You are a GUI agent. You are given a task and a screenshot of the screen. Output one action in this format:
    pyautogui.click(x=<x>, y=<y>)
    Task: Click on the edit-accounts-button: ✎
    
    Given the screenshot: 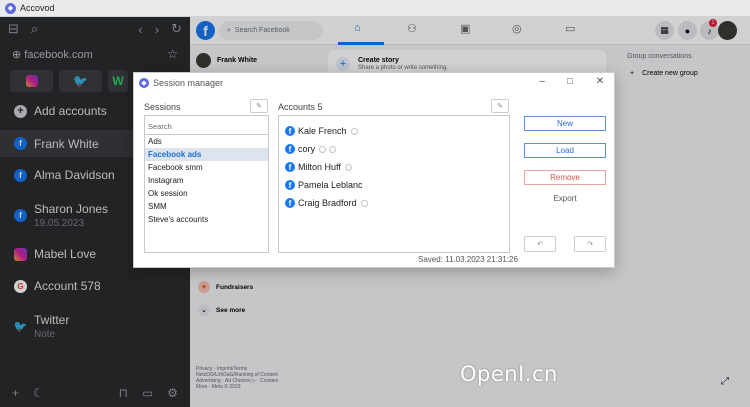 What is the action you would take?
    pyautogui.click(x=500, y=106)
    